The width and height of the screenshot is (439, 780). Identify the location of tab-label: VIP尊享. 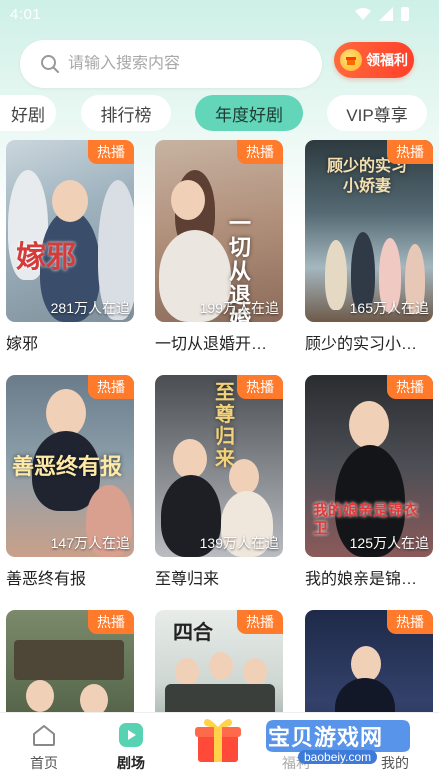
(377, 115).